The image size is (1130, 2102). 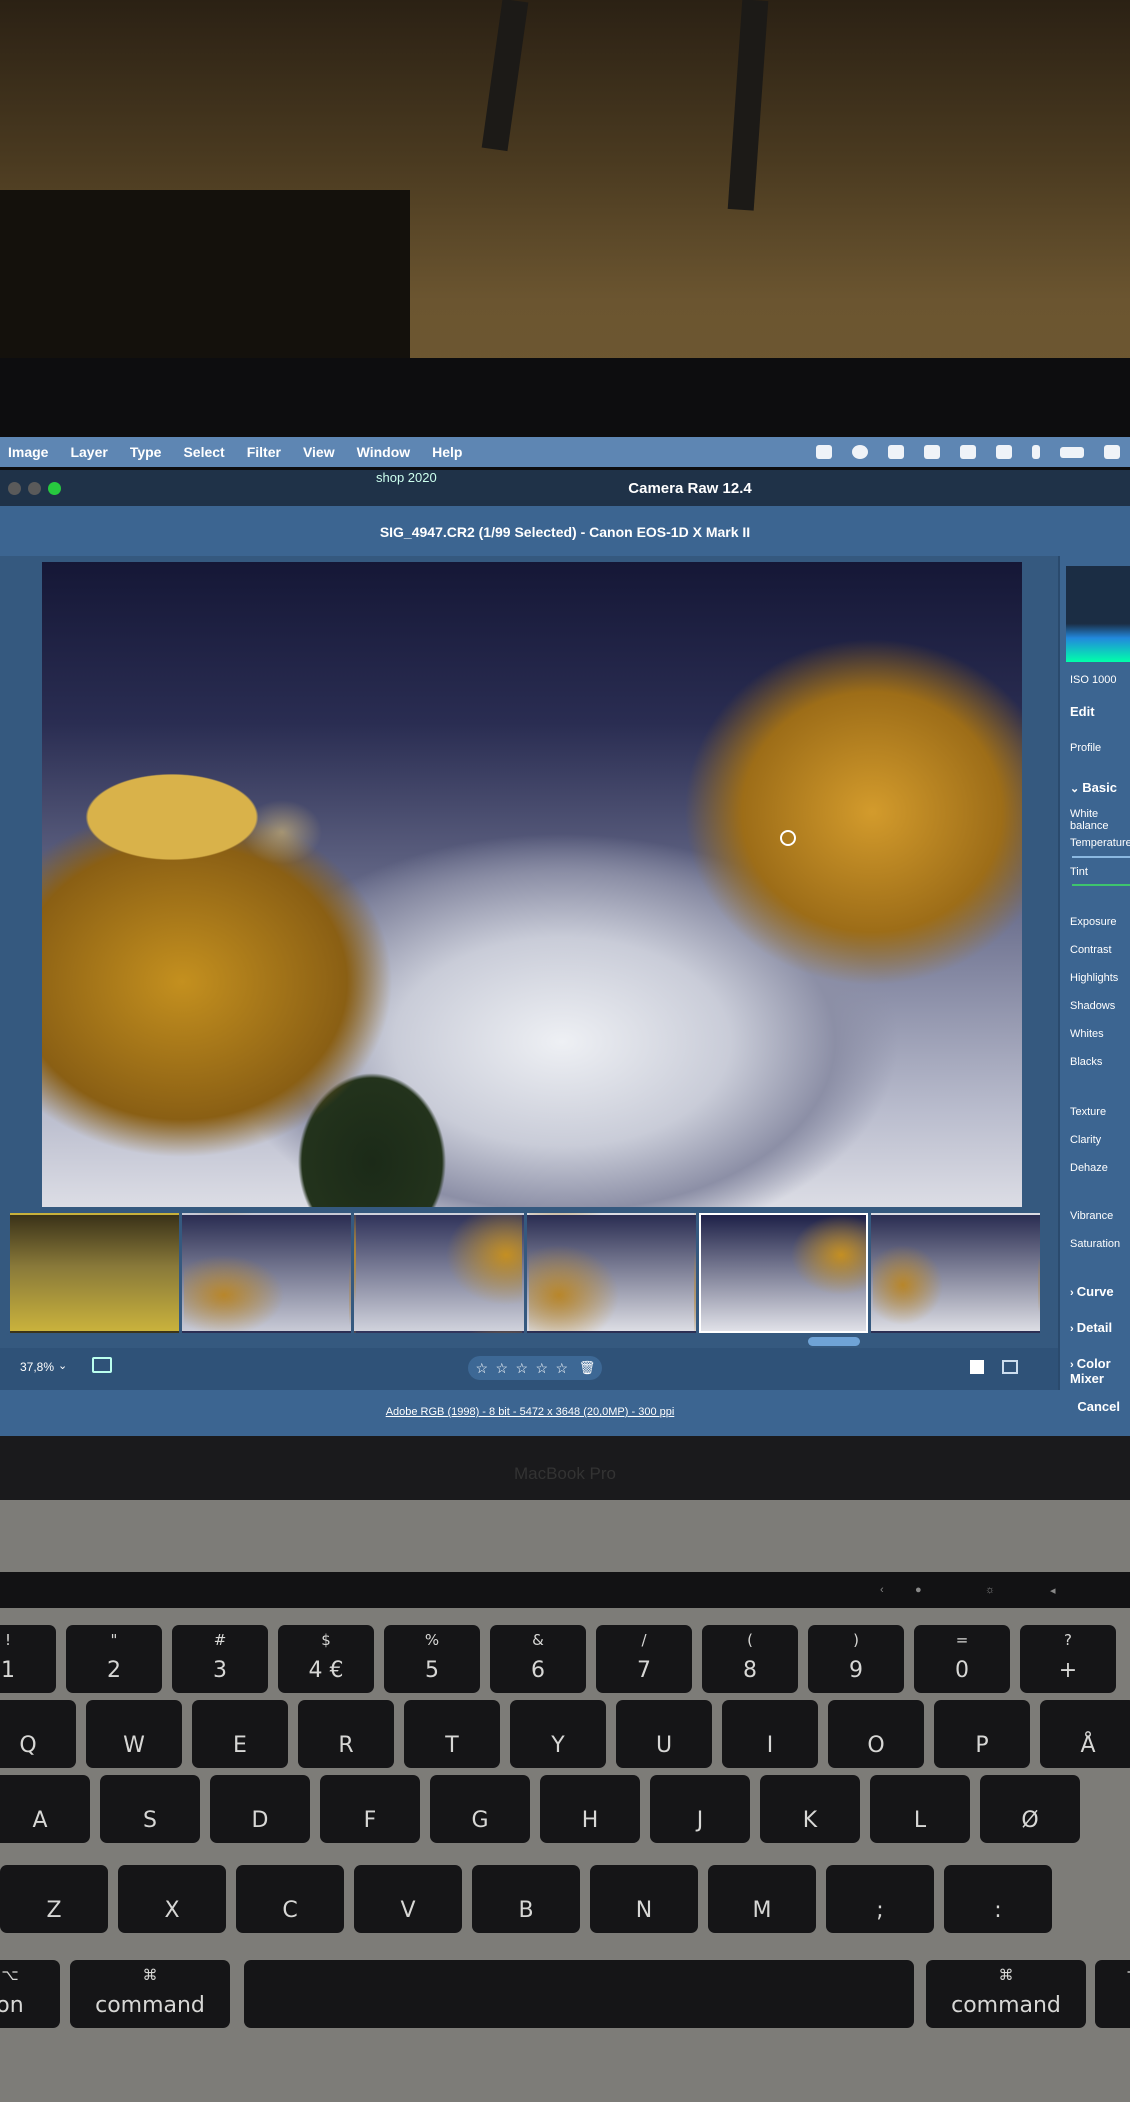 I want to click on key-m: M, so click(x=762, y=1899).